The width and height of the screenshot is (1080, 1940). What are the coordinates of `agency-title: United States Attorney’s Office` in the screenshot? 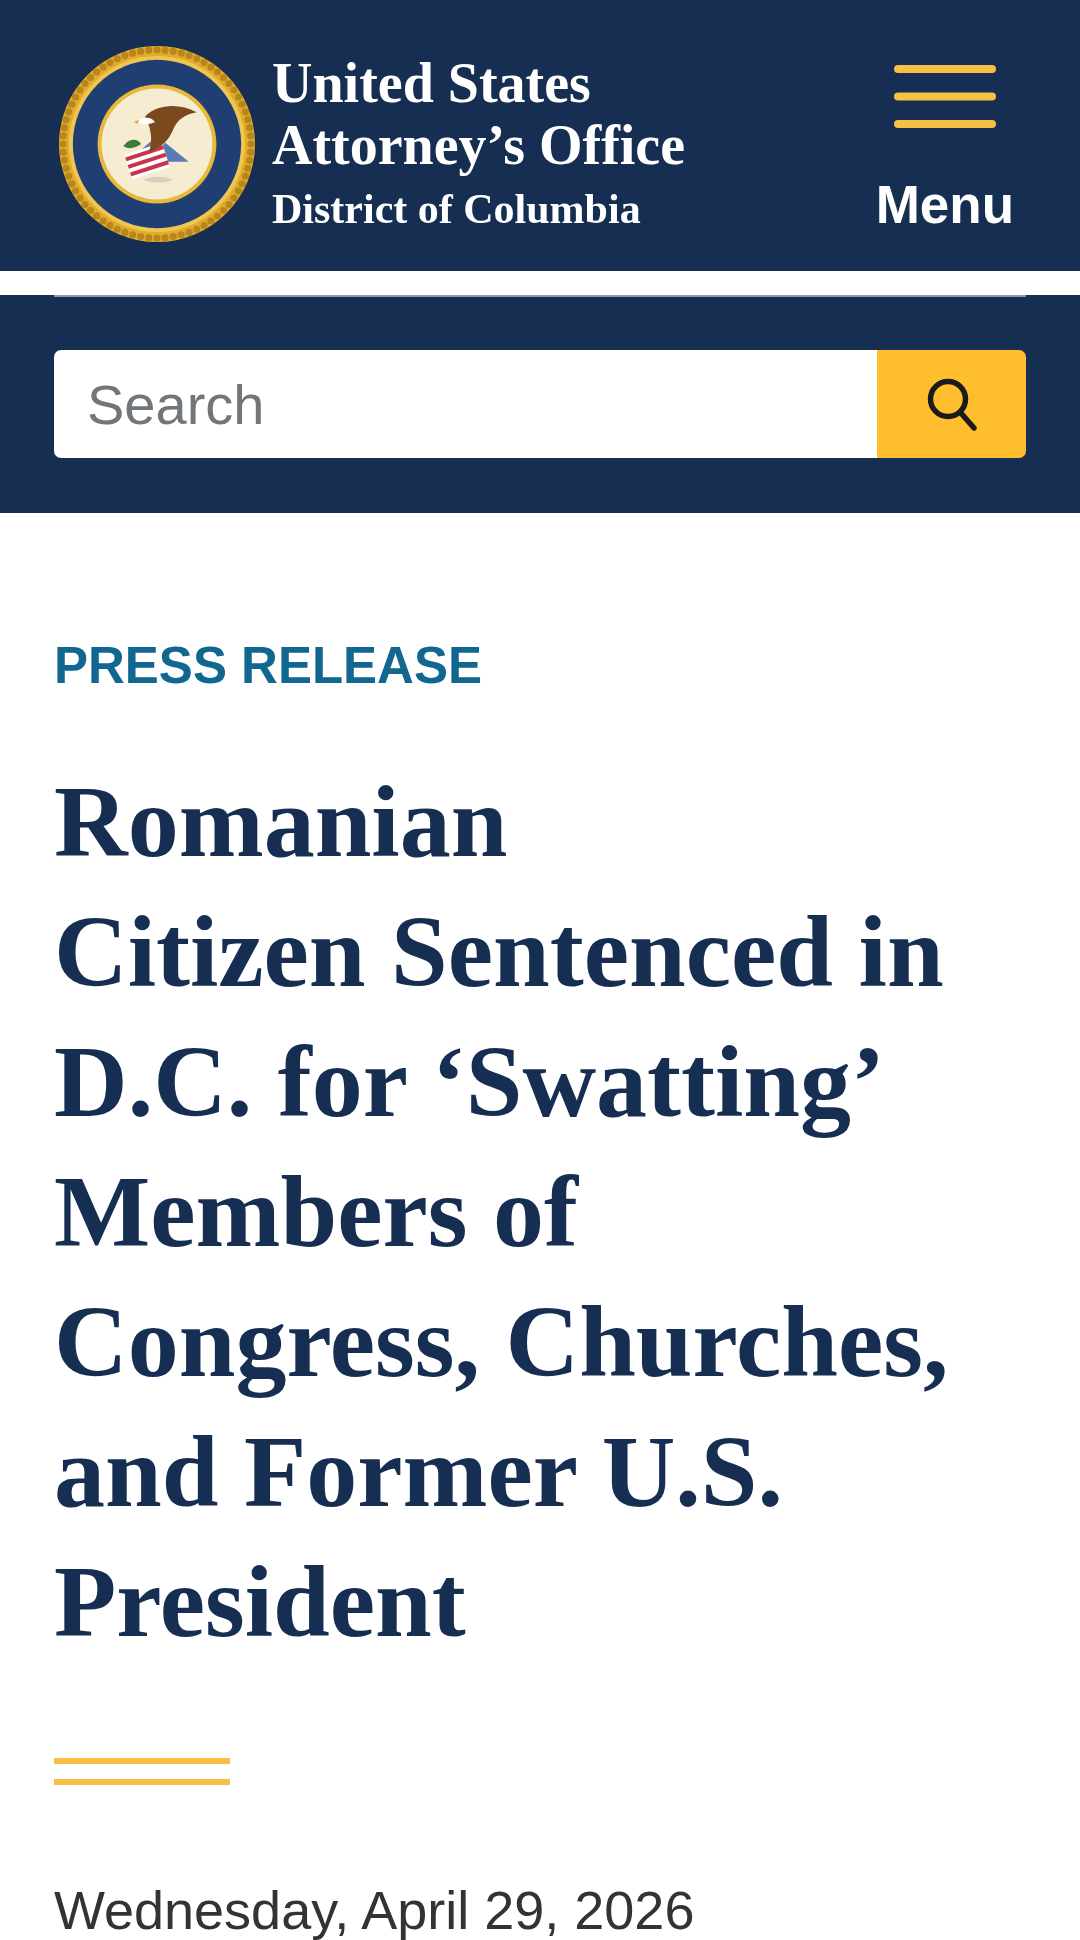 It's located at (479, 114).